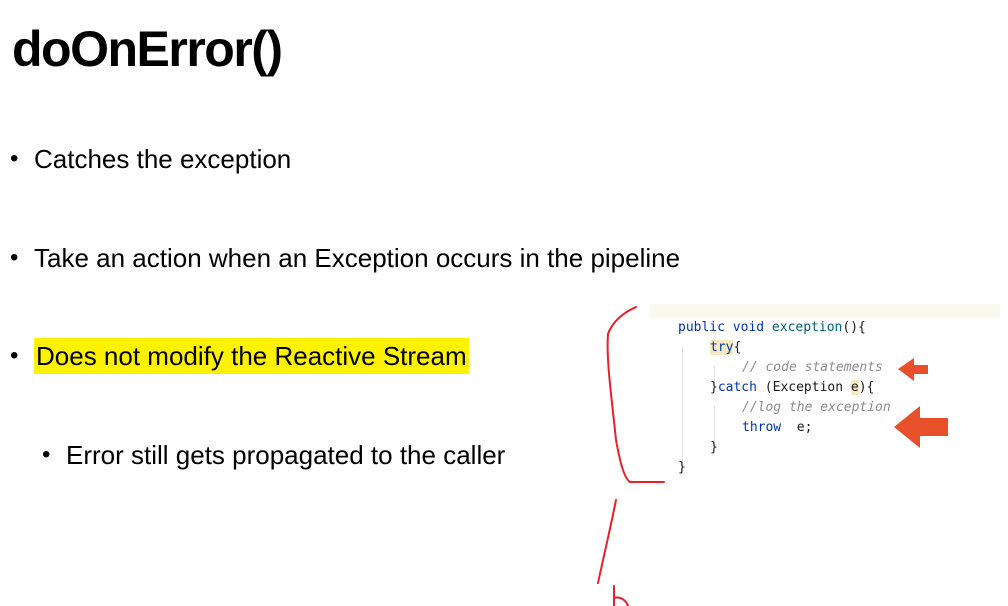 The width and height of the screenshot is (1008, 606). I want to click on code-line-5: //log the exception, so click(816, 407).